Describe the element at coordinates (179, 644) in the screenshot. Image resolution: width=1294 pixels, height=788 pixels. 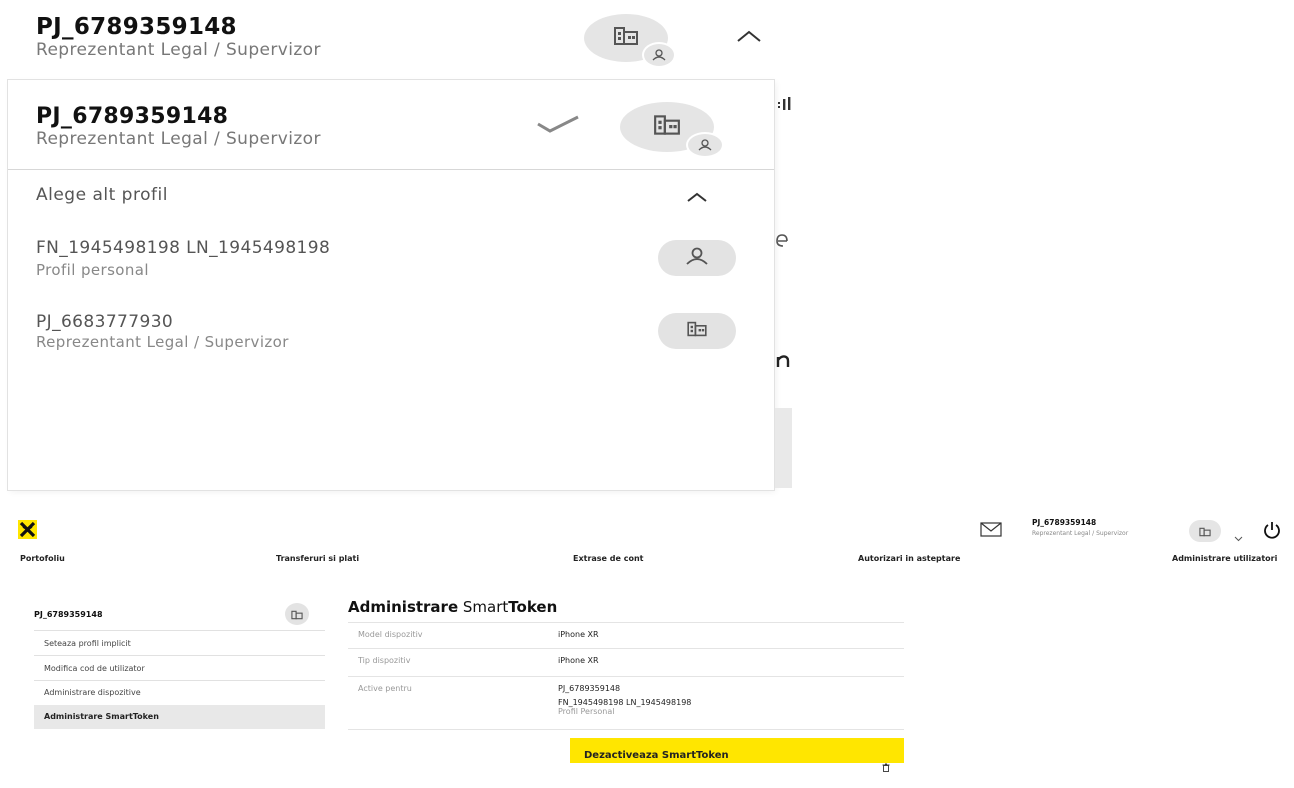
I see `sidebar-item-set-default-profile: Seteaza profil implicit` at that location.